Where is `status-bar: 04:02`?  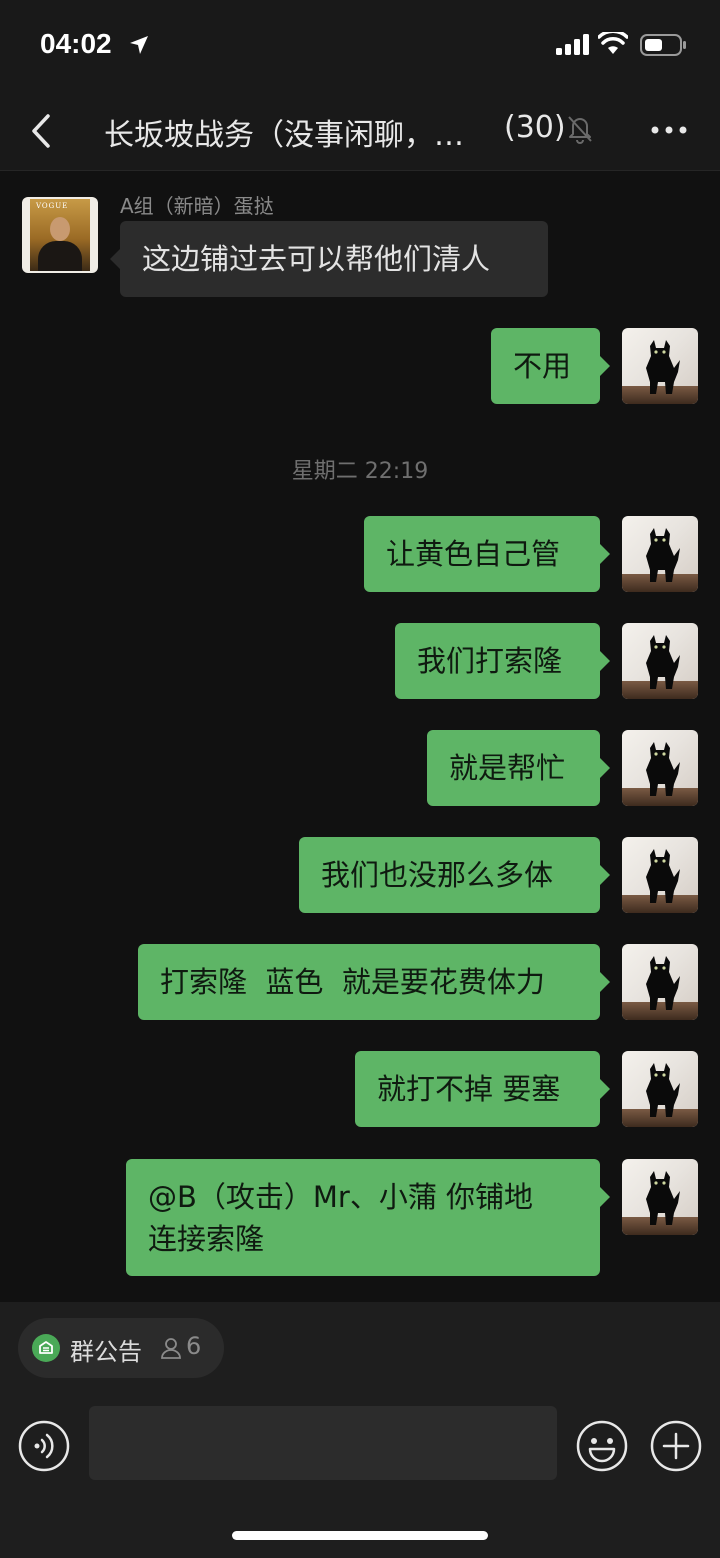
status-bar: 04:02 is located at coordinates (360, 46).